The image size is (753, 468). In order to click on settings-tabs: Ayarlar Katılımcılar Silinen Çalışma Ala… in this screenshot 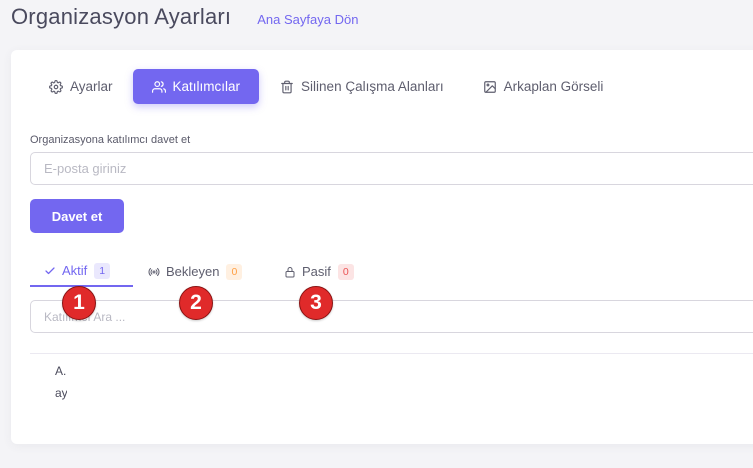, I will do `click(326, 86)`.